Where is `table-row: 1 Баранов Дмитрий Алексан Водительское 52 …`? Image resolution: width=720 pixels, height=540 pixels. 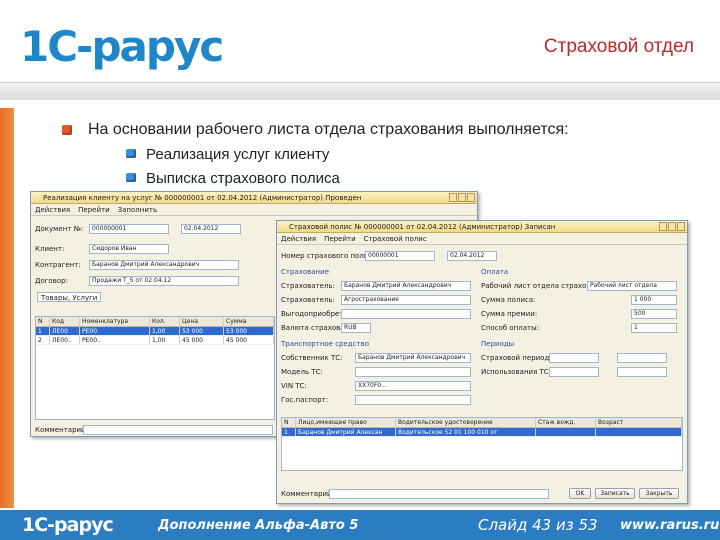
table-row: 1 Баранов Дмитрий Алексан Водительское 52 … is located at coordinates (482, 432).